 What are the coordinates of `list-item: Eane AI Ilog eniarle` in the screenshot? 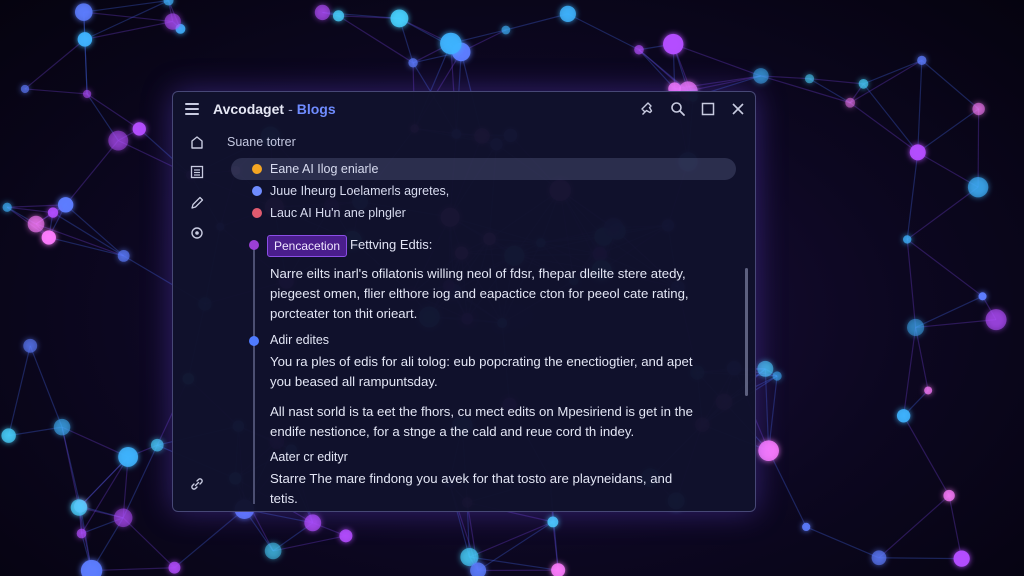 It's located at (483, 169).